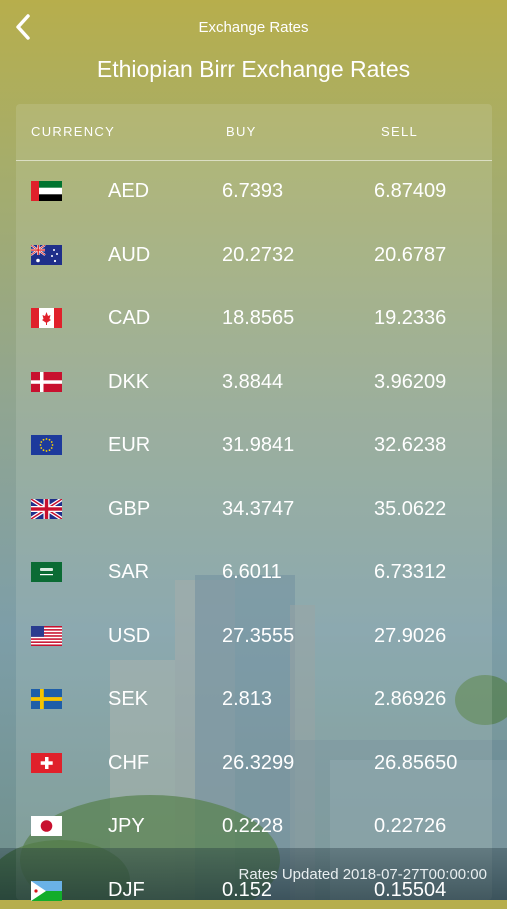  I want to click on table-row: CHF 26.3299 26.85650, so click(254, 764).